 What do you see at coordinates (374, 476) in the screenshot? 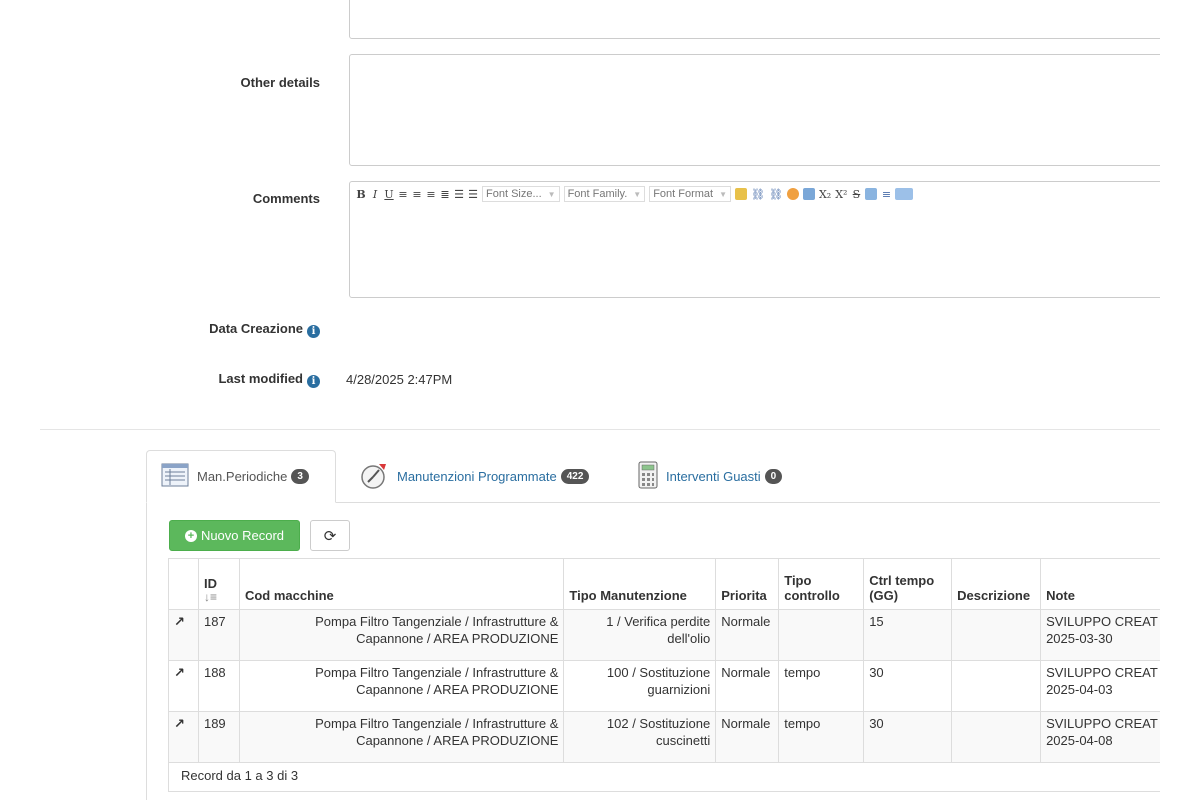
I see `tools-icon` at bounding box center [374, 476].